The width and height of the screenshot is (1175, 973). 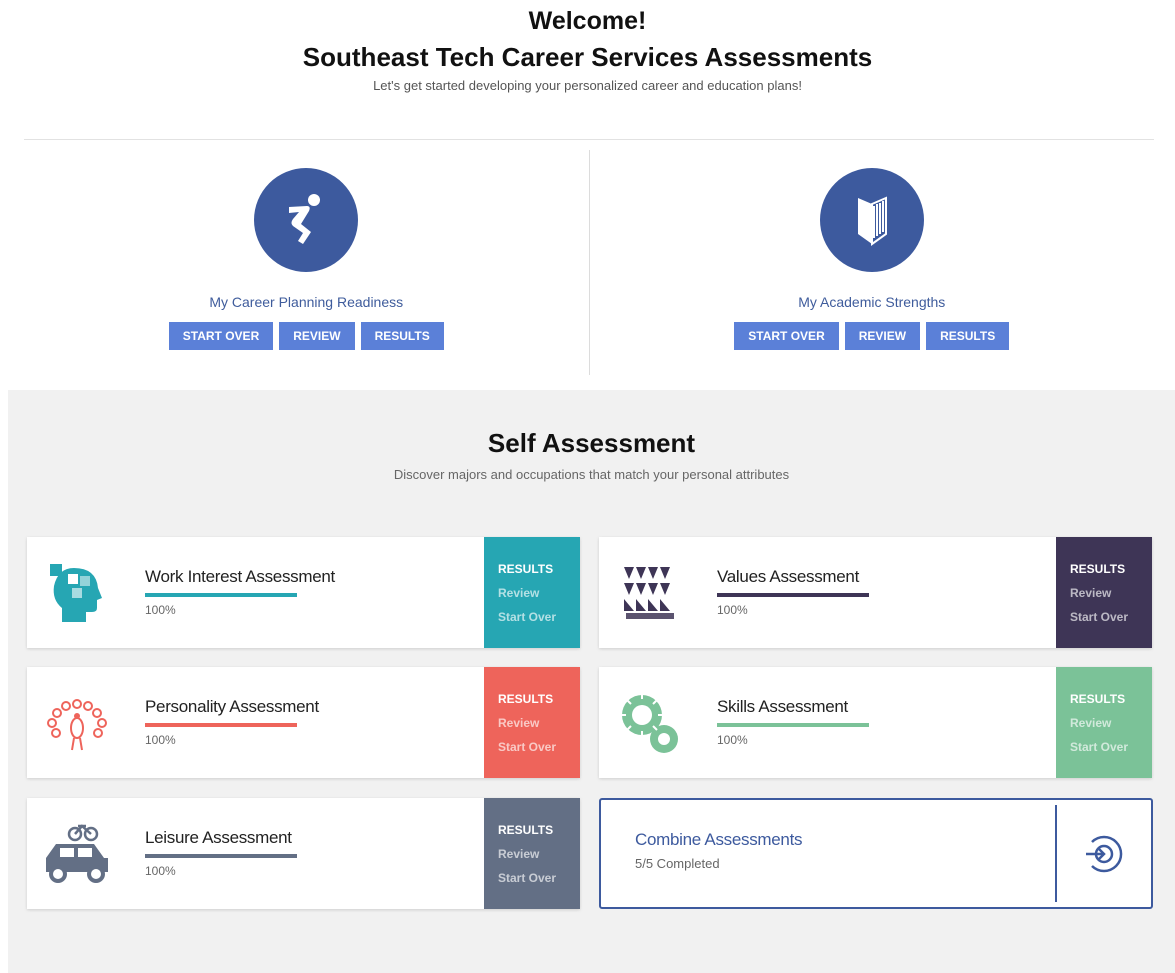 I want to click on academic-strengths-actions: START OVER REVIEW RESULTS, so click(x=872, y=336).